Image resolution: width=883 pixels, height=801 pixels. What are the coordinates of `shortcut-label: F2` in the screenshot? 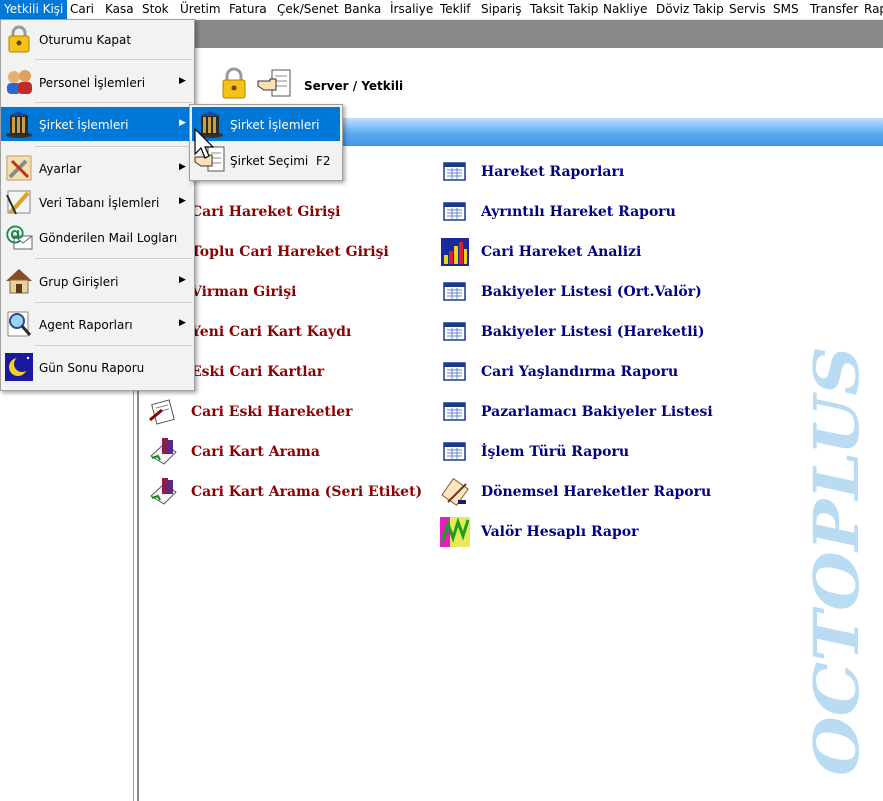 It's located at (323, 161).